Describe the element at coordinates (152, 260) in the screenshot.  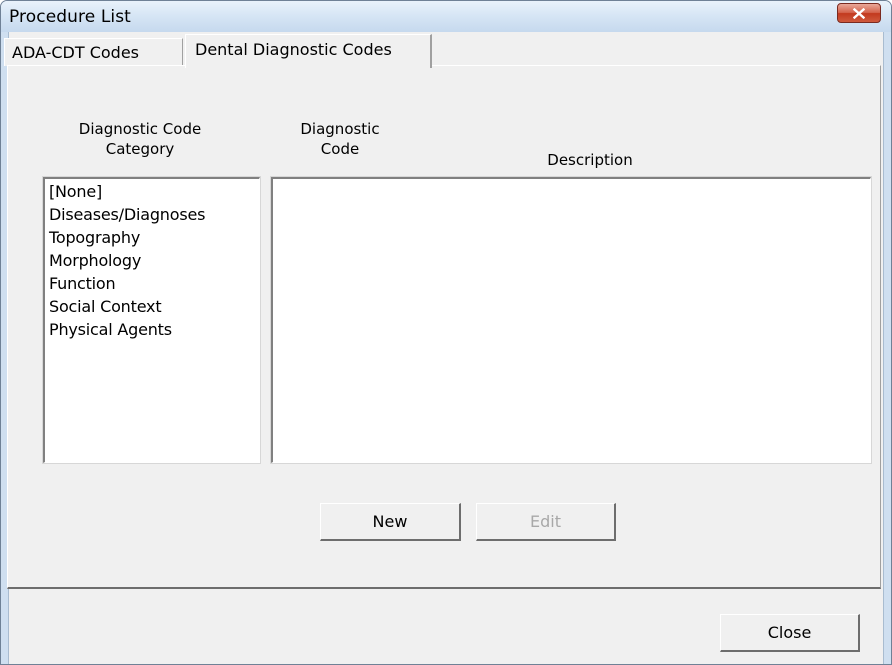
I see `list-item: Morphology` at that location.